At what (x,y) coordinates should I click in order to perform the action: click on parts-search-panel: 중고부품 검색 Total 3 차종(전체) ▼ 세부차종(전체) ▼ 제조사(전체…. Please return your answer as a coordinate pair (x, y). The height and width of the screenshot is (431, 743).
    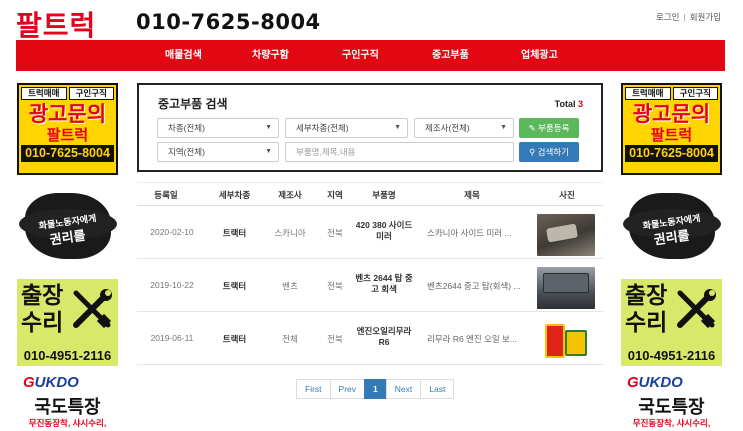
    Looking at the image, I should click on (370, 127).